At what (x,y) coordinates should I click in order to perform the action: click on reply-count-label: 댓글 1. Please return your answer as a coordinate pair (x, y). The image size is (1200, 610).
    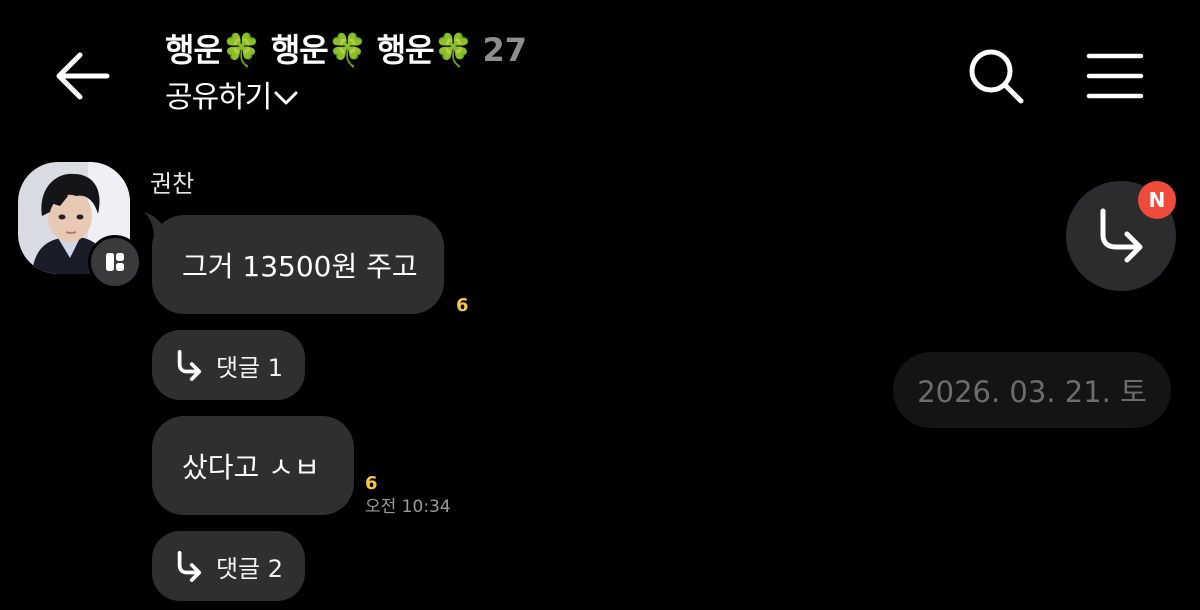
    Looking at the image, I should click on (249, 367).